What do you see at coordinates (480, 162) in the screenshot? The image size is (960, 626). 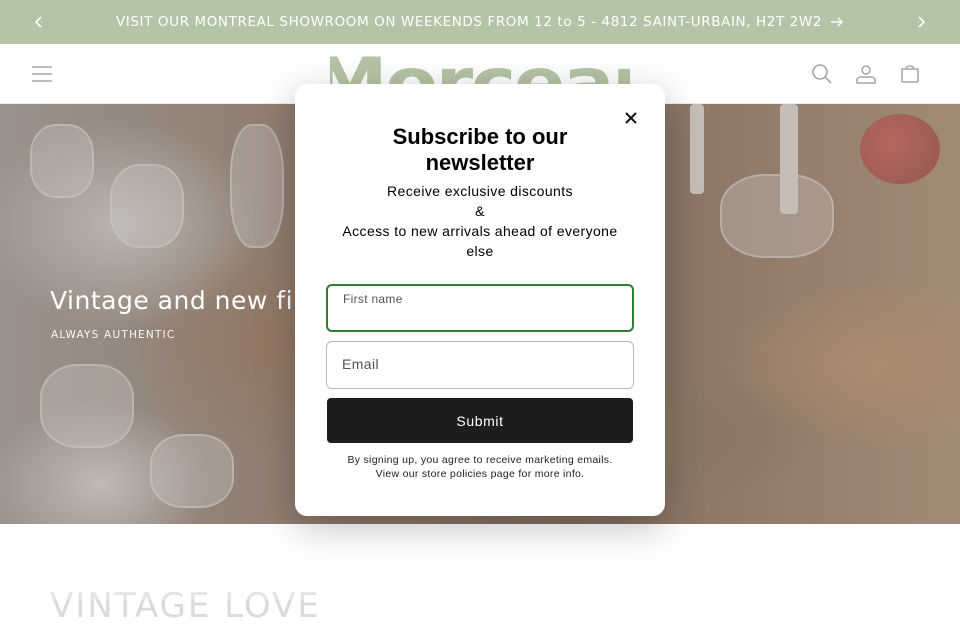 I see `modal-title-line: newsletter` at bounding box center [480, 162].